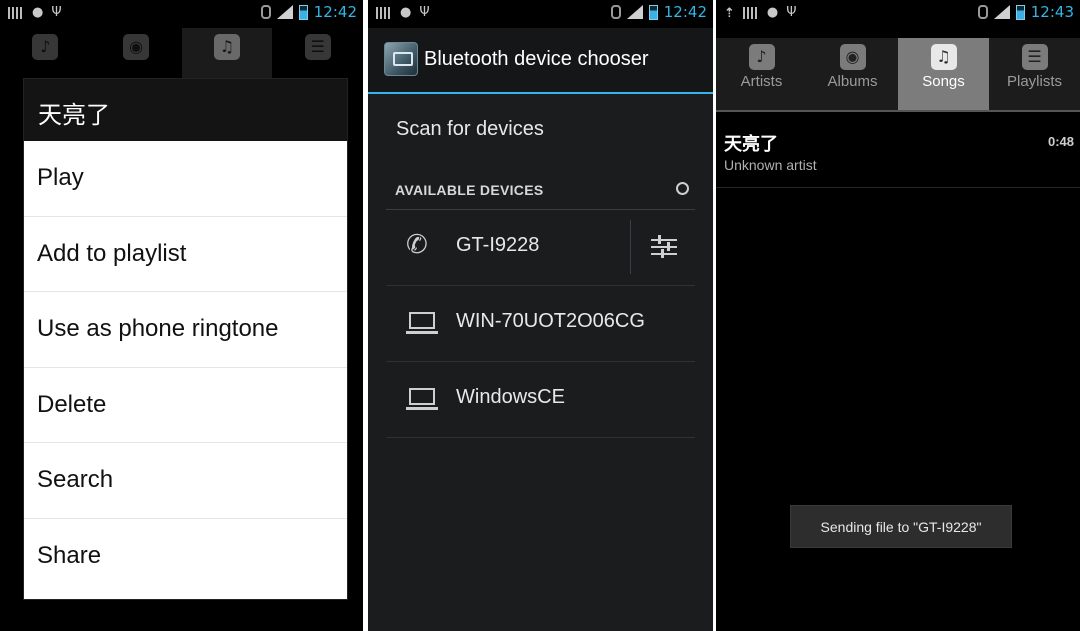 Image resolution: width=1080 pixels, height=631 pixels. Describe the element at coordinates (761, 81) in the screenshot. I see `tab-label: Artists` at that location.